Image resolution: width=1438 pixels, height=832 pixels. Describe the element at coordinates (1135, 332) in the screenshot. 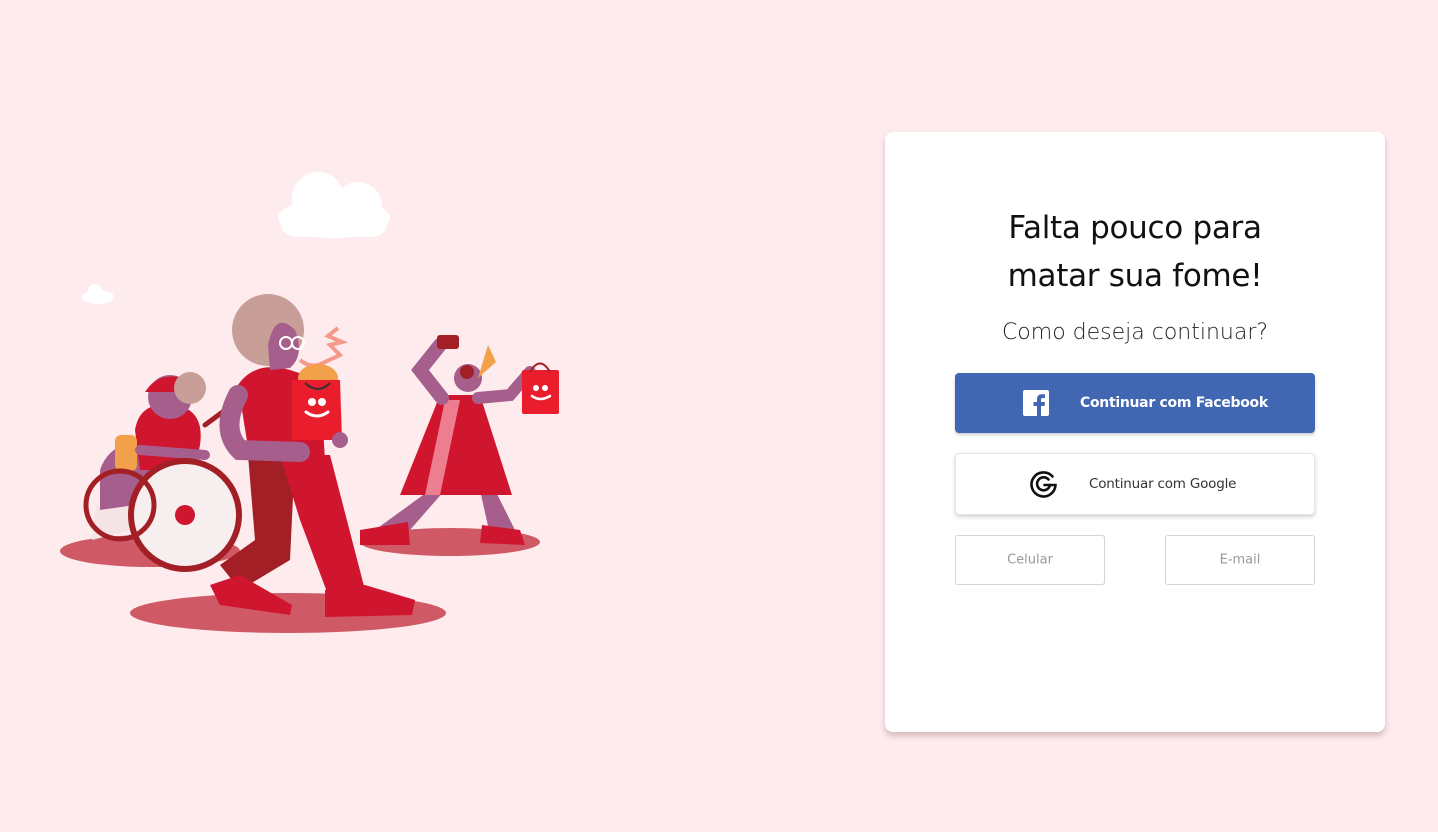

I see `subtitle: Como deseja continuar?` at that location.